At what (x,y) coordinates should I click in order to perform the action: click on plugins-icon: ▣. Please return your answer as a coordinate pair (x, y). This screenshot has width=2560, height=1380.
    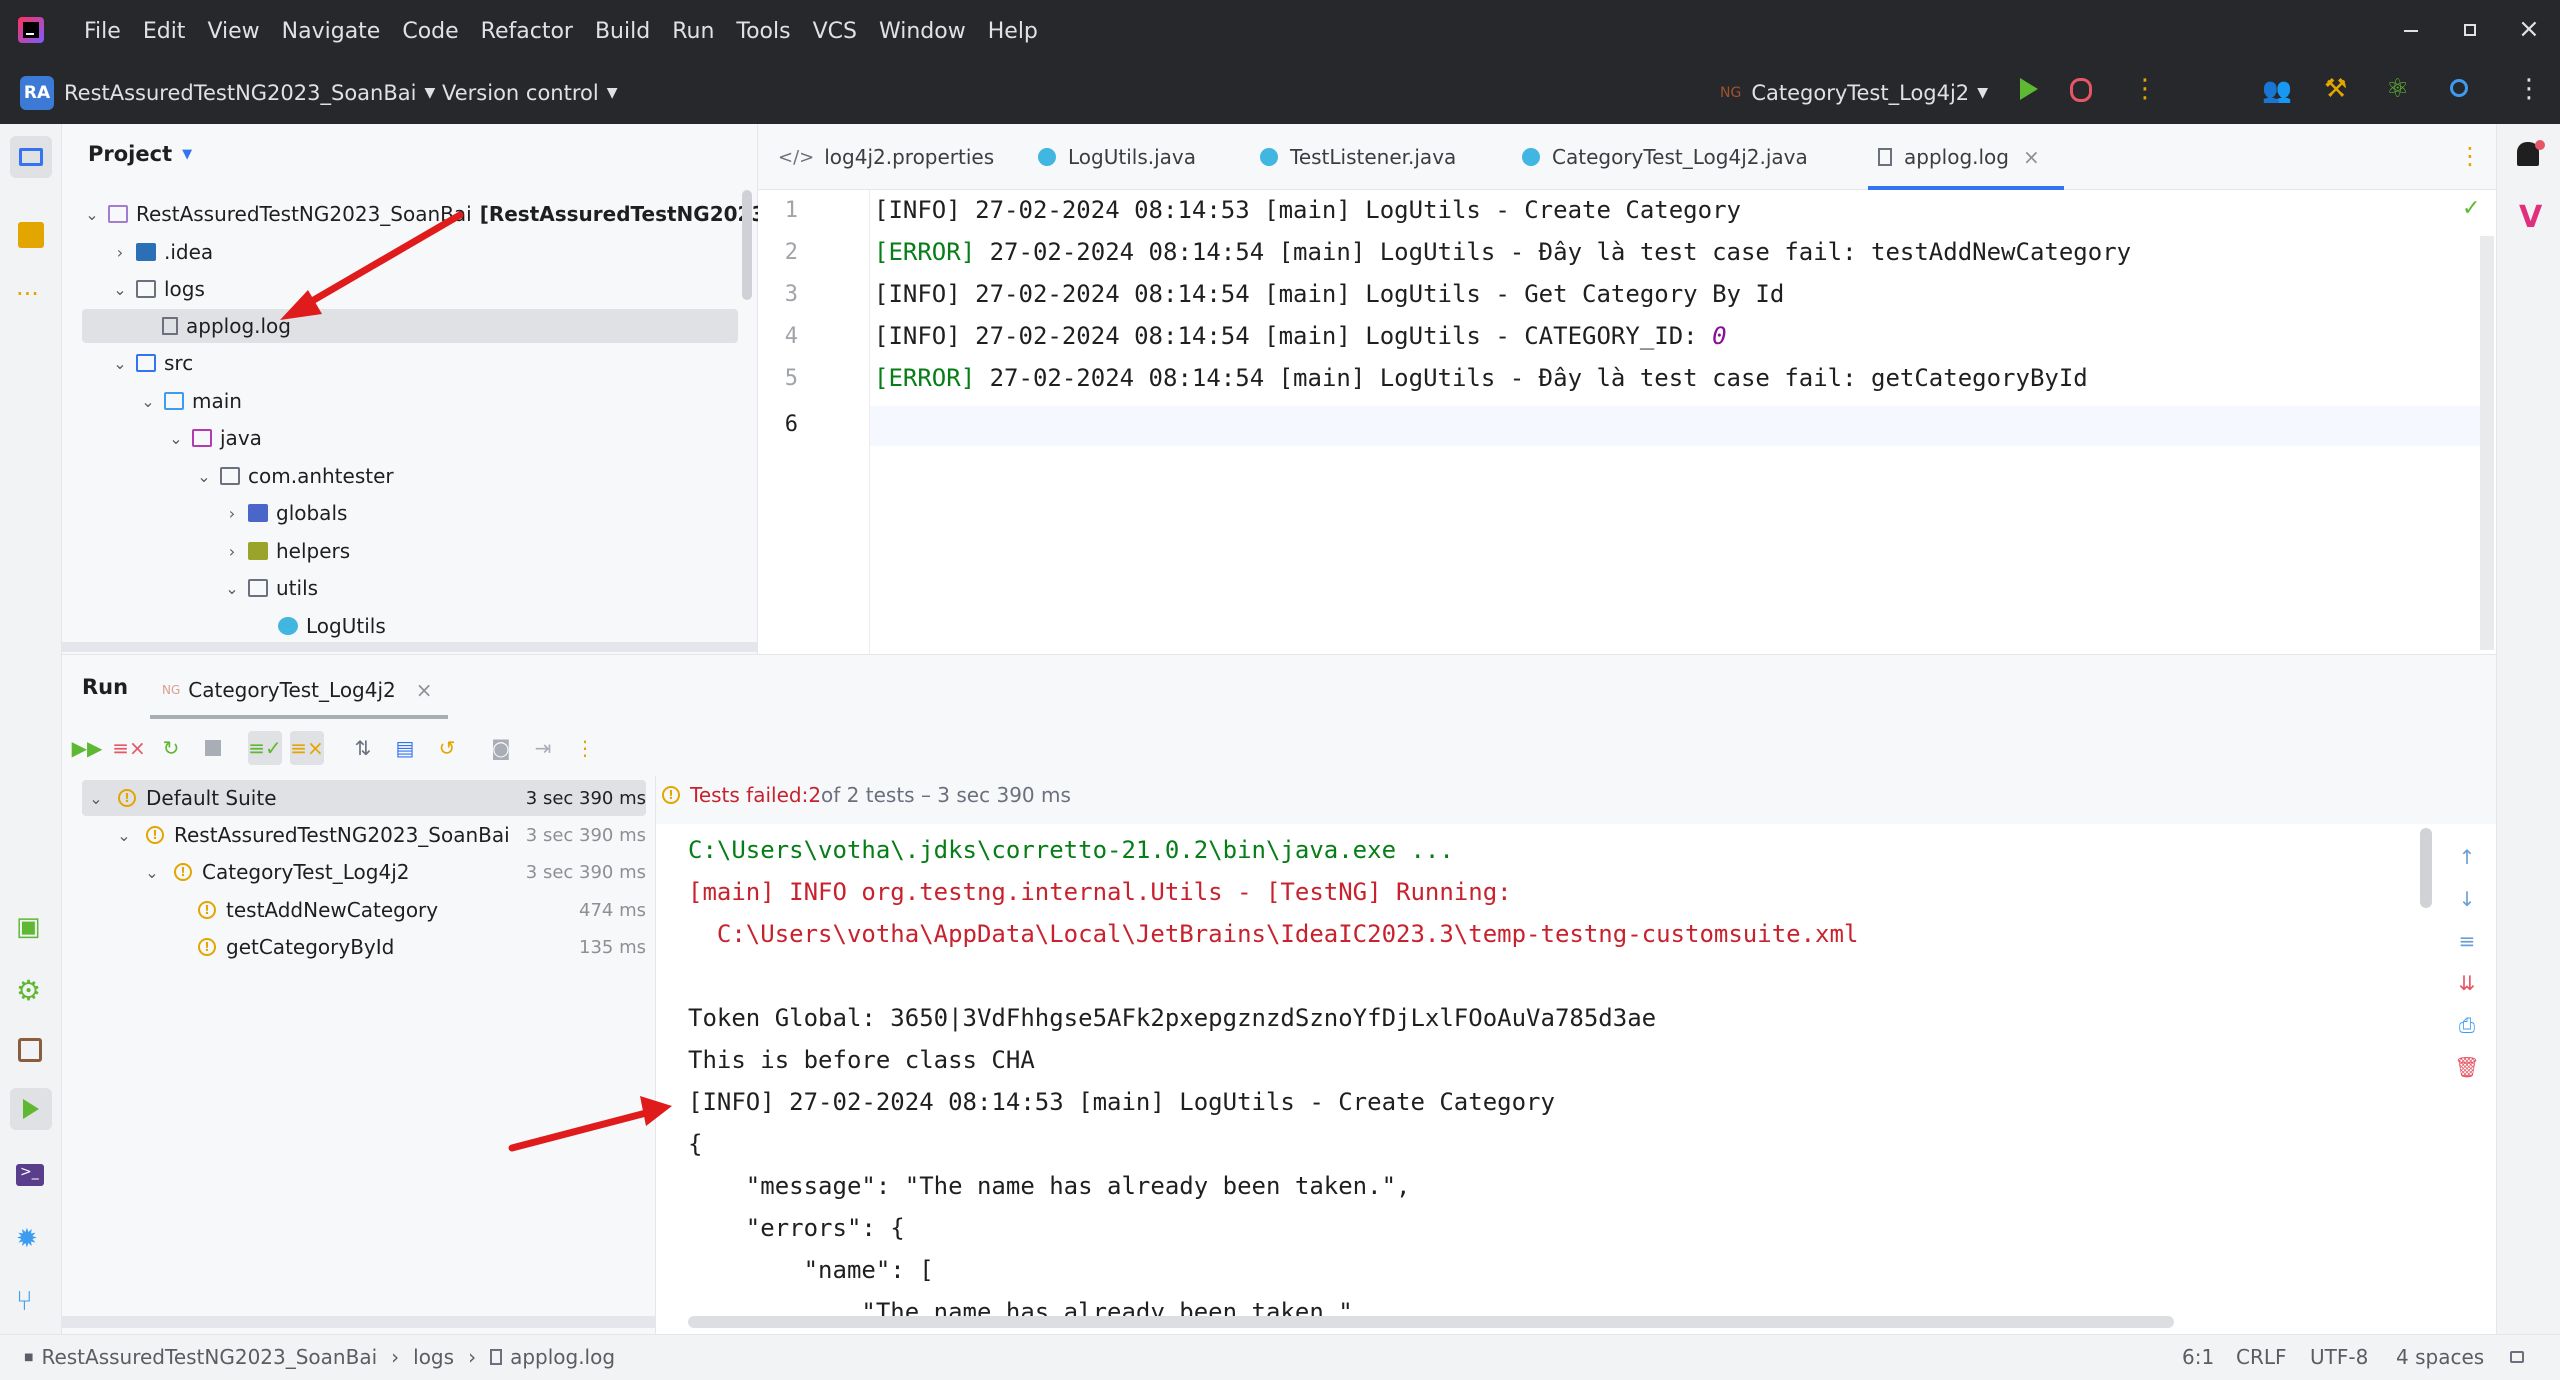
    Looking at the image, I should click on (30, 927).